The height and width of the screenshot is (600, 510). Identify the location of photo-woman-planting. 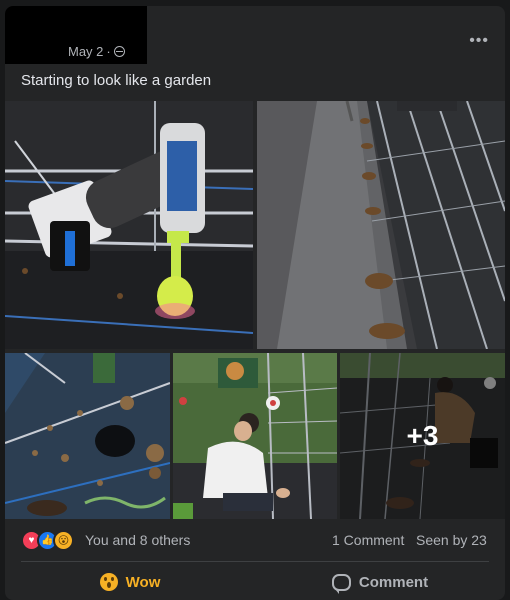
(255, 436).